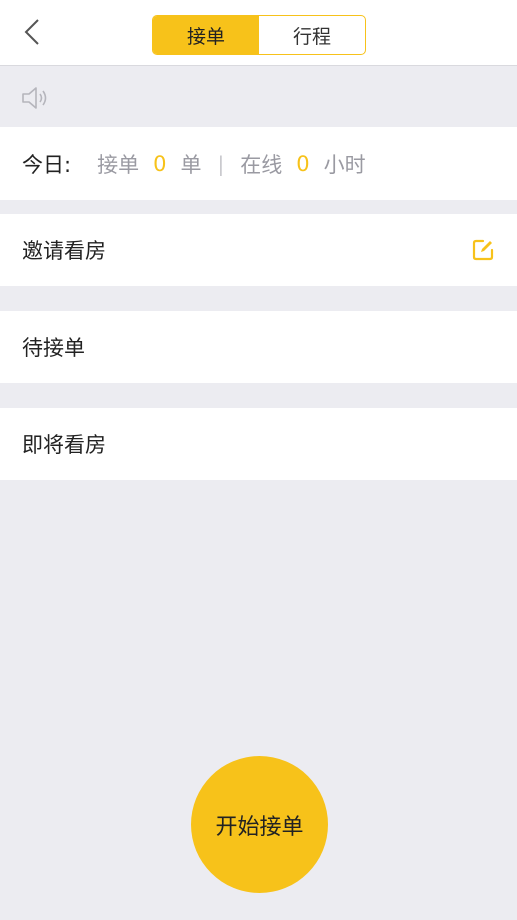  Describe the element at coordinates (261, 164) in the screenshot. I see `online-label: 在线` at that location.